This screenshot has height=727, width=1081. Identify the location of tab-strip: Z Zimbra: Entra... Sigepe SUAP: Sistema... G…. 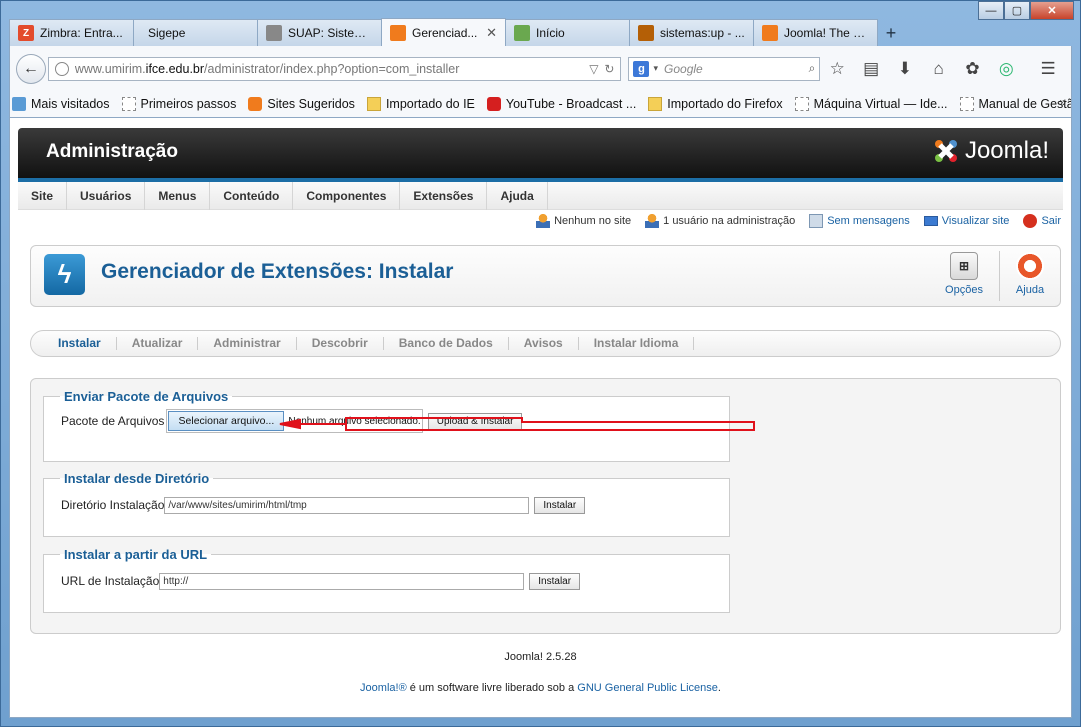
(540, 32).